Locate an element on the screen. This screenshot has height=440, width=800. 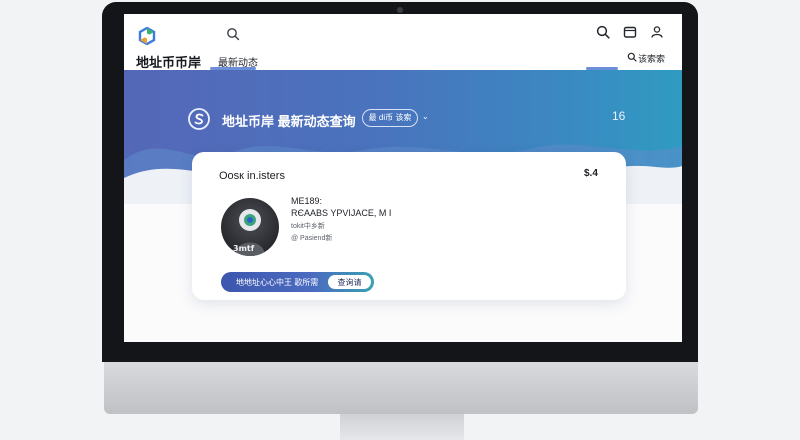
hero-count: 16 is located at coordinates (619, 116).